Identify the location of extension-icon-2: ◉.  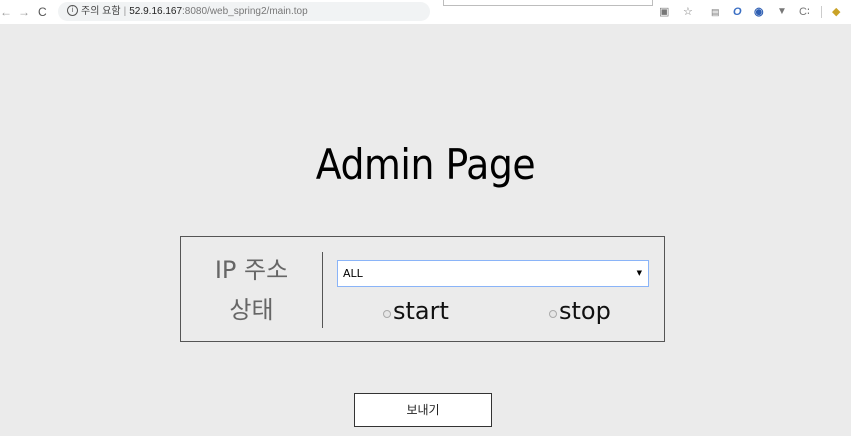
(759, 12).